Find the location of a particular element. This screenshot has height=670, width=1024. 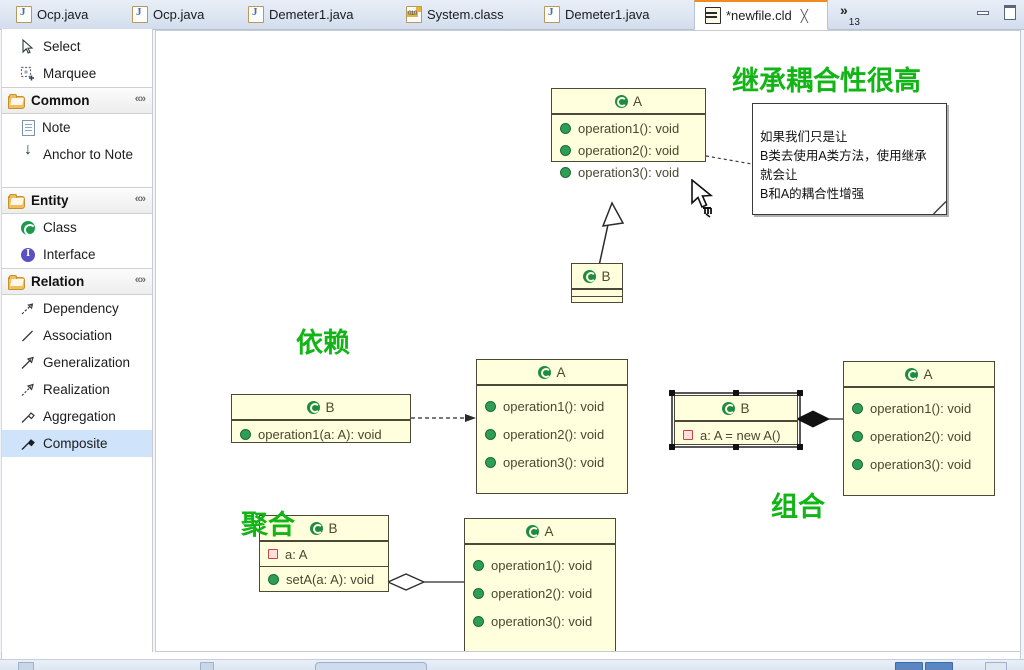

uml-class-inherit-b: B is located at coordinates (597, 283).